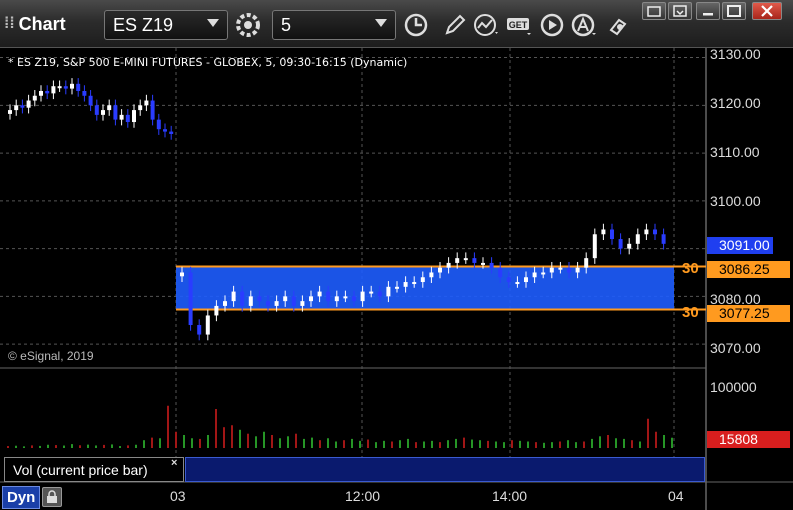  Describe the element at coordinates (42, 23) in the screenshot. I see `app-title-label: Chart` at that location.